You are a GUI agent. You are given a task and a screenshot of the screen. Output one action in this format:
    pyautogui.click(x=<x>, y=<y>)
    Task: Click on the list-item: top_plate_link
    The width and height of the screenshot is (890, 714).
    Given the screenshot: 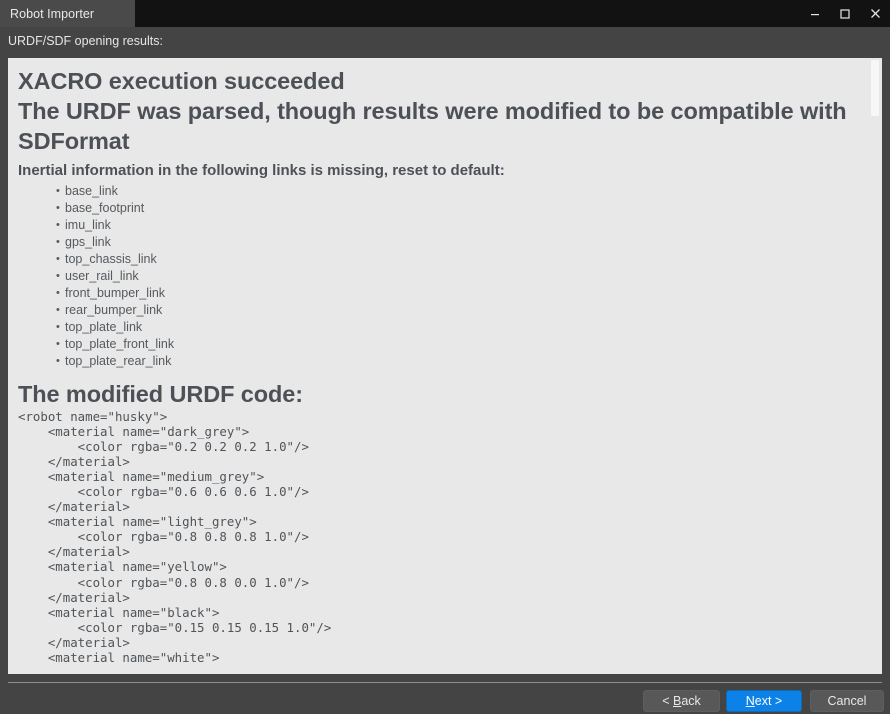 What is the action you would take?
    pyautogui.click(x=464, y=327)
    